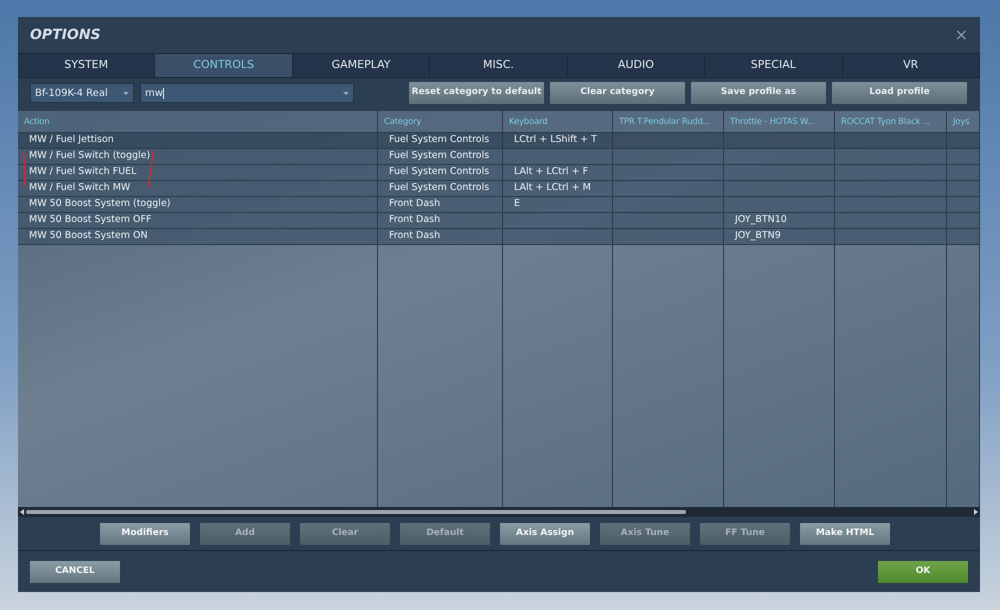 The width and height of the screenshot is (1000, 610). What do you see at coordinates (499, 205) in the screenshot?
I see `table-row: MW 50 Boost System (toggle) Front Dash E` at bounding box center [499, 205].